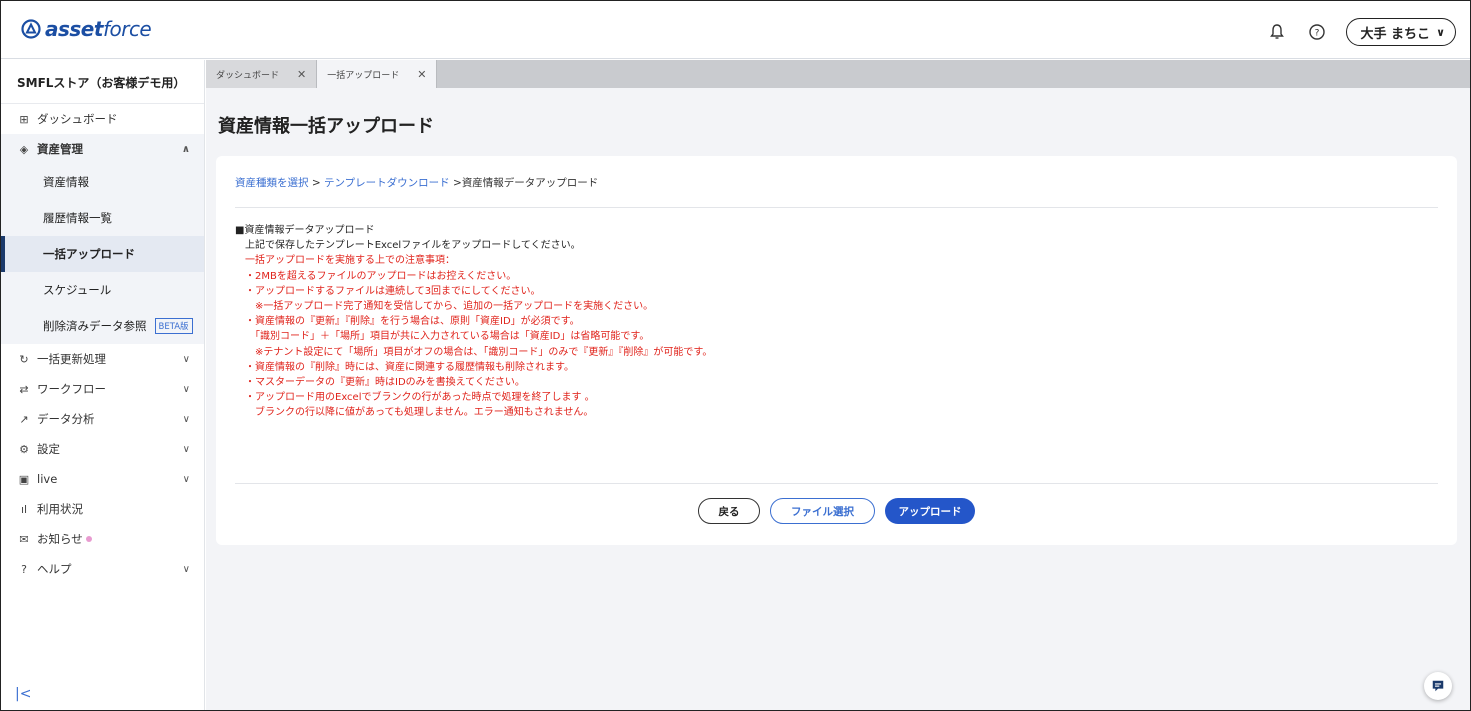 The image size is (1471, 711). I want to click on back-button: 戻る, so click(729, 511).